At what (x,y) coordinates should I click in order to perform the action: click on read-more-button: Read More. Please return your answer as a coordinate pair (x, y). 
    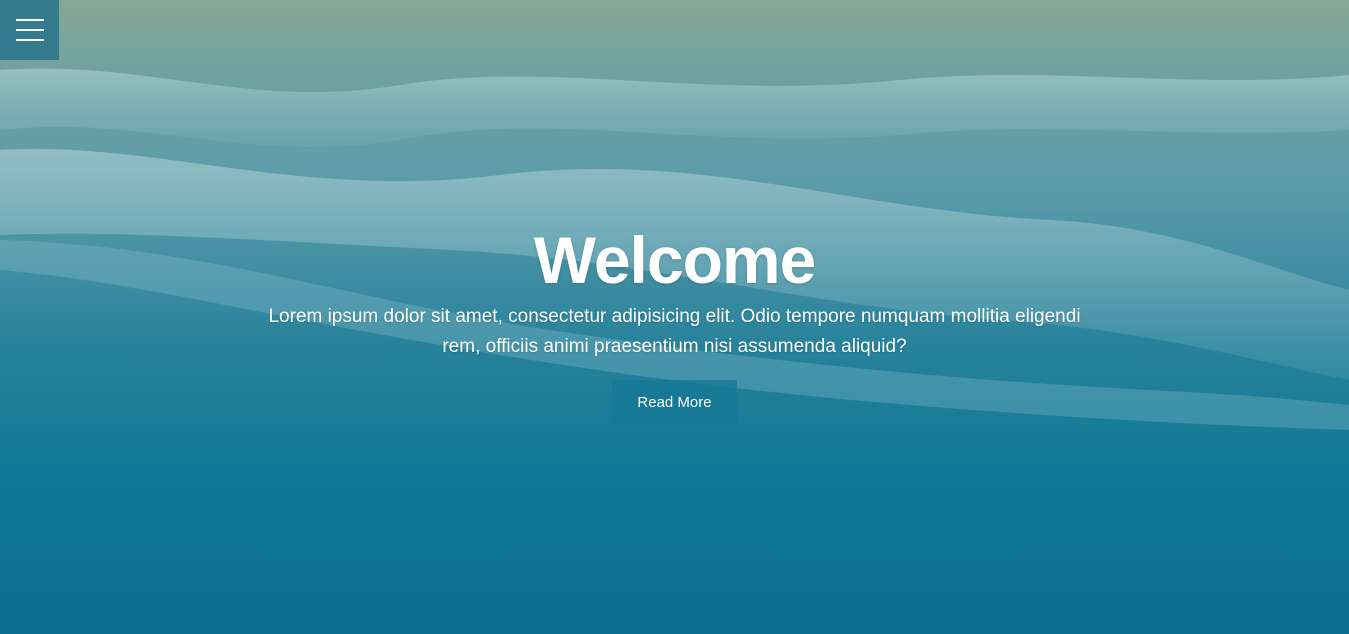
    Looking at the image, I should click on (674, 402).